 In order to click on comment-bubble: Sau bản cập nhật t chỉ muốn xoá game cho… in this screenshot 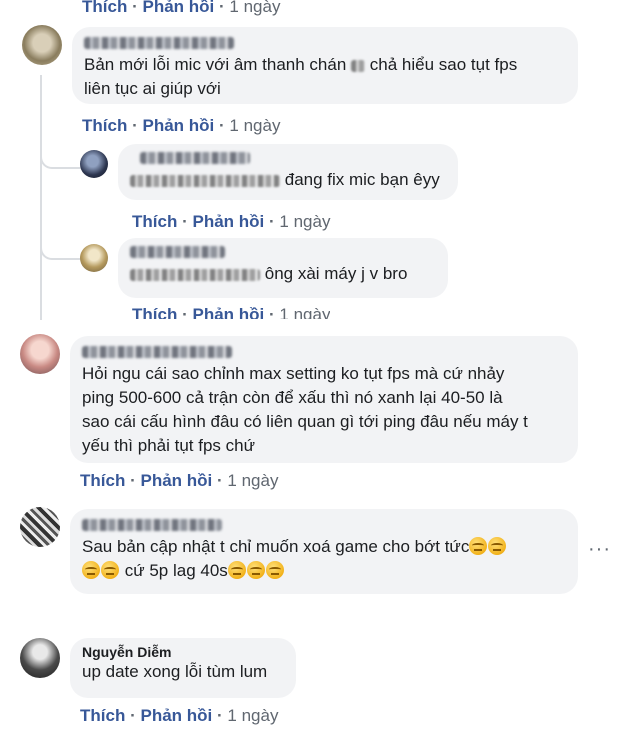, I will do `click(324, 551)`.